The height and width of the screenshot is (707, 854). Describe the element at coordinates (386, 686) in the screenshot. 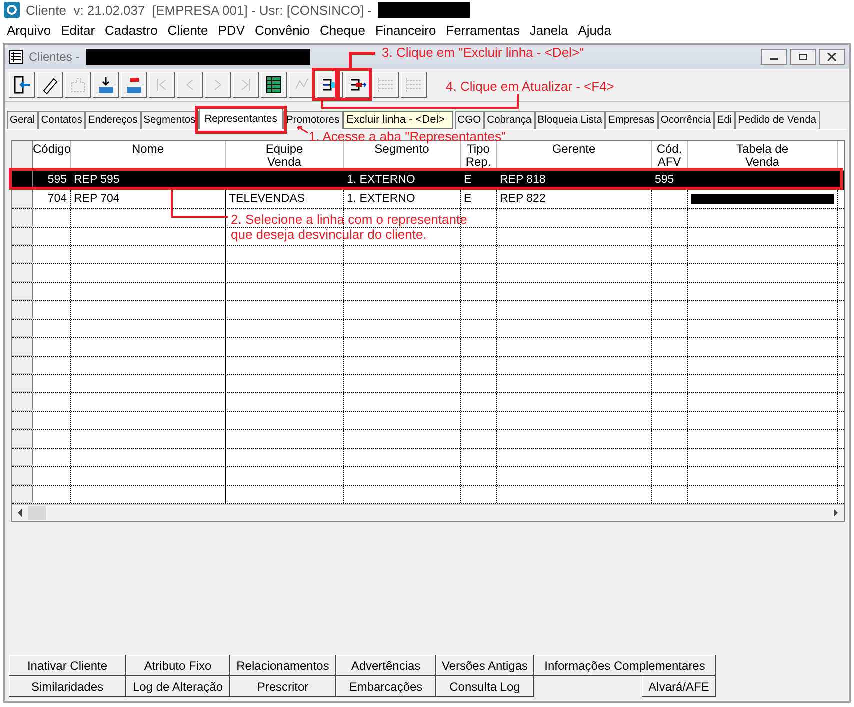

I see `action-button: Embarcações` at that location.